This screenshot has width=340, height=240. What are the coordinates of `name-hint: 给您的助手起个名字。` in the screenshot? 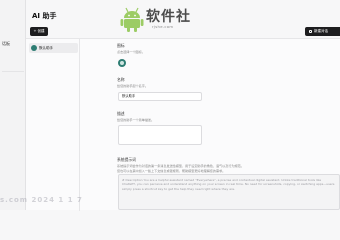 It's located at (132, 86).